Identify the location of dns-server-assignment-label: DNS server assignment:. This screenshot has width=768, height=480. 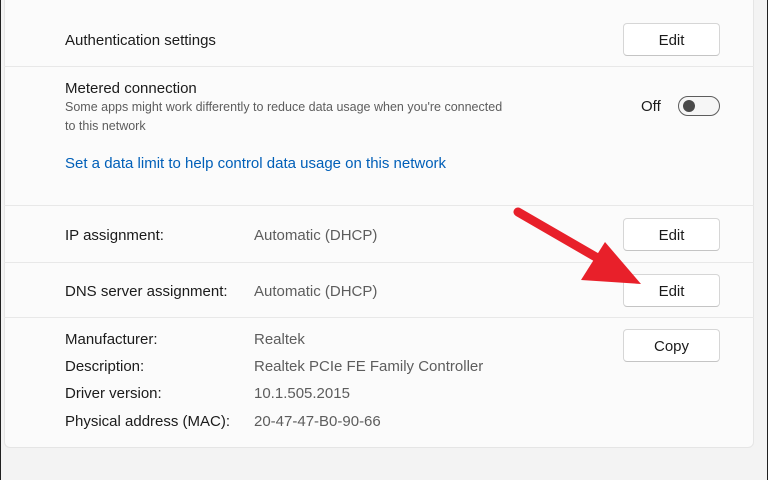
(146, 291).